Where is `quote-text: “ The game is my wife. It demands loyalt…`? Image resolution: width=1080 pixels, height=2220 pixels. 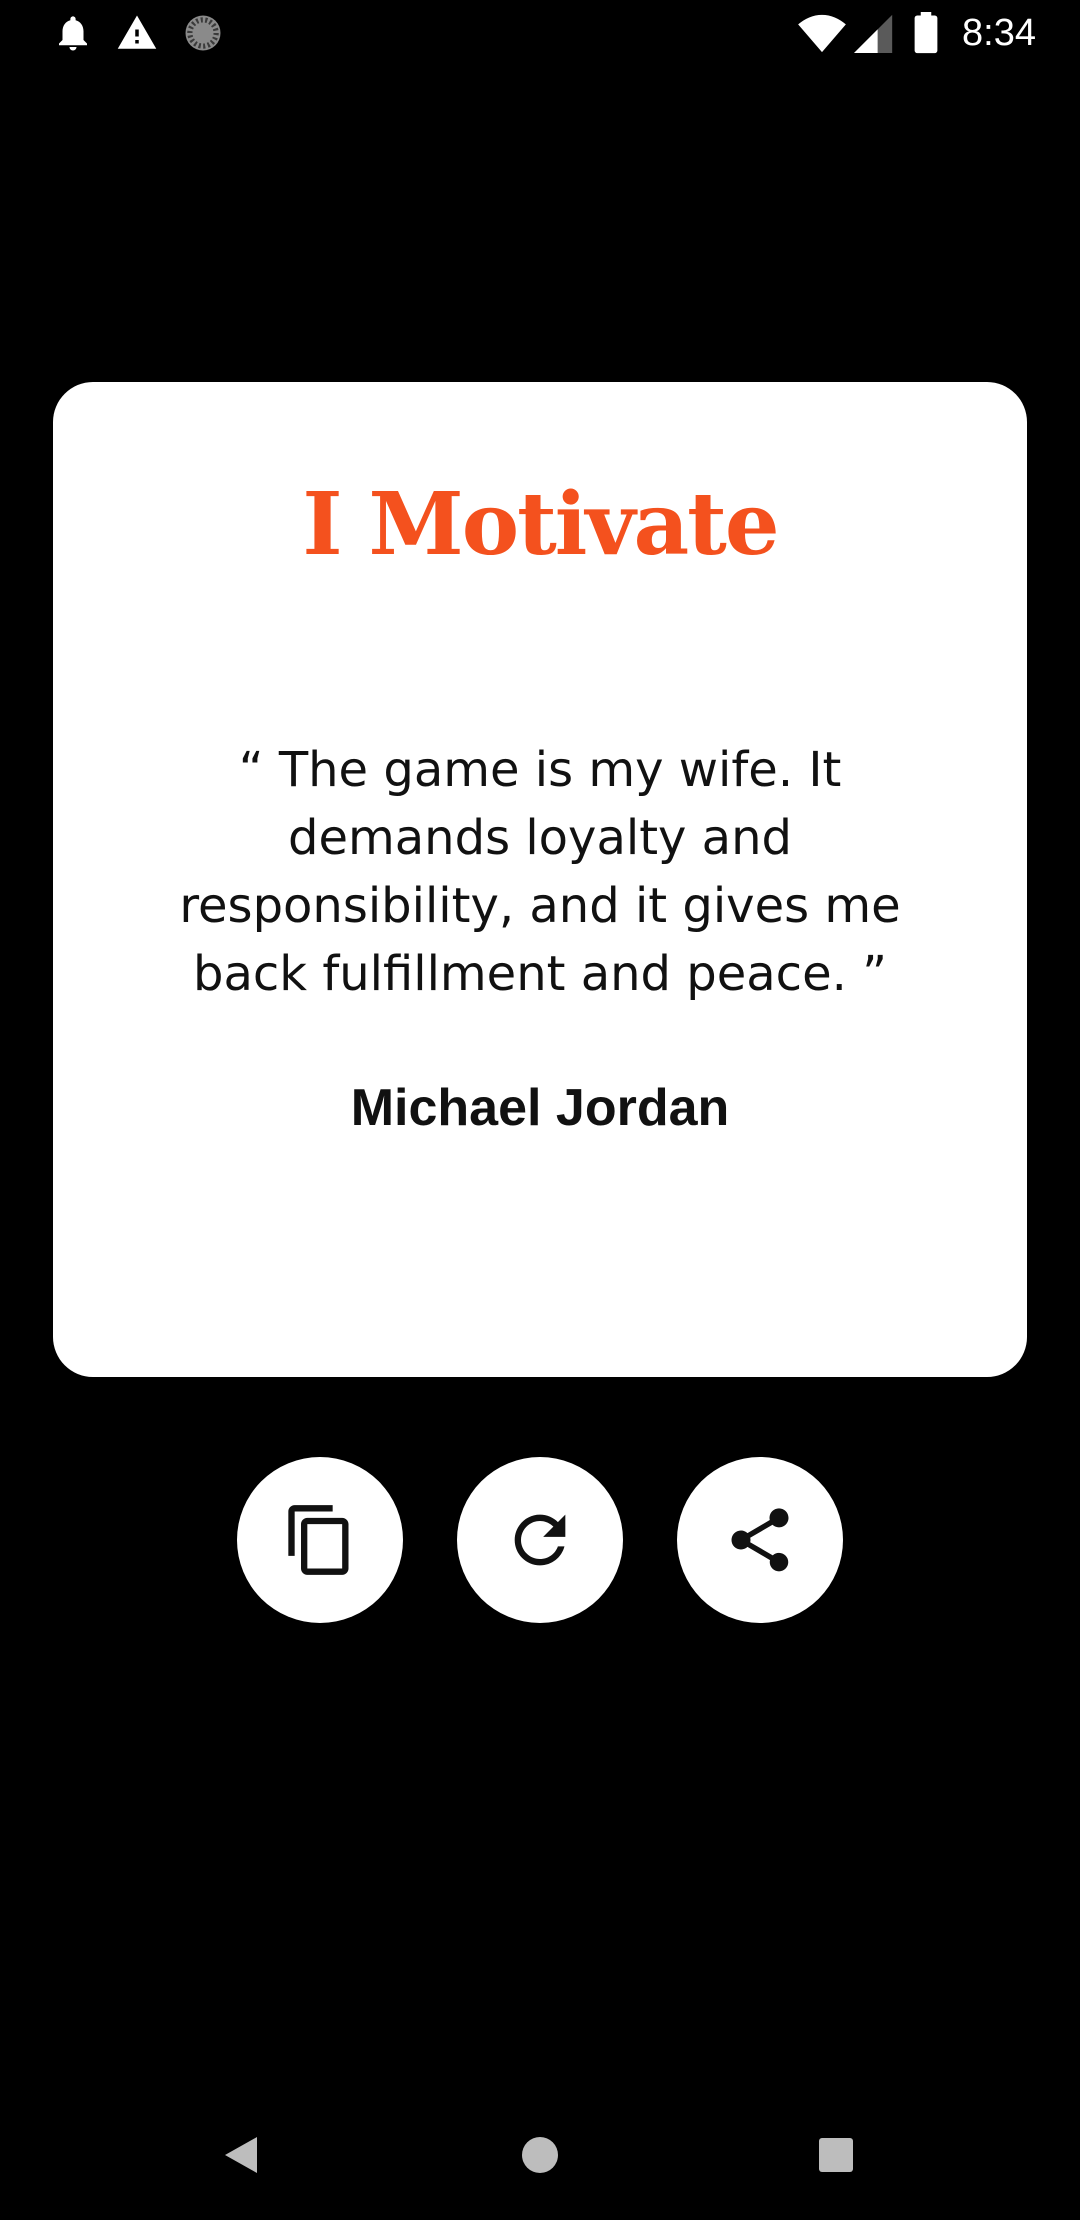
quote-text: “ The game is my wife. It demands loyalt… is located at coordinates (540, 872).